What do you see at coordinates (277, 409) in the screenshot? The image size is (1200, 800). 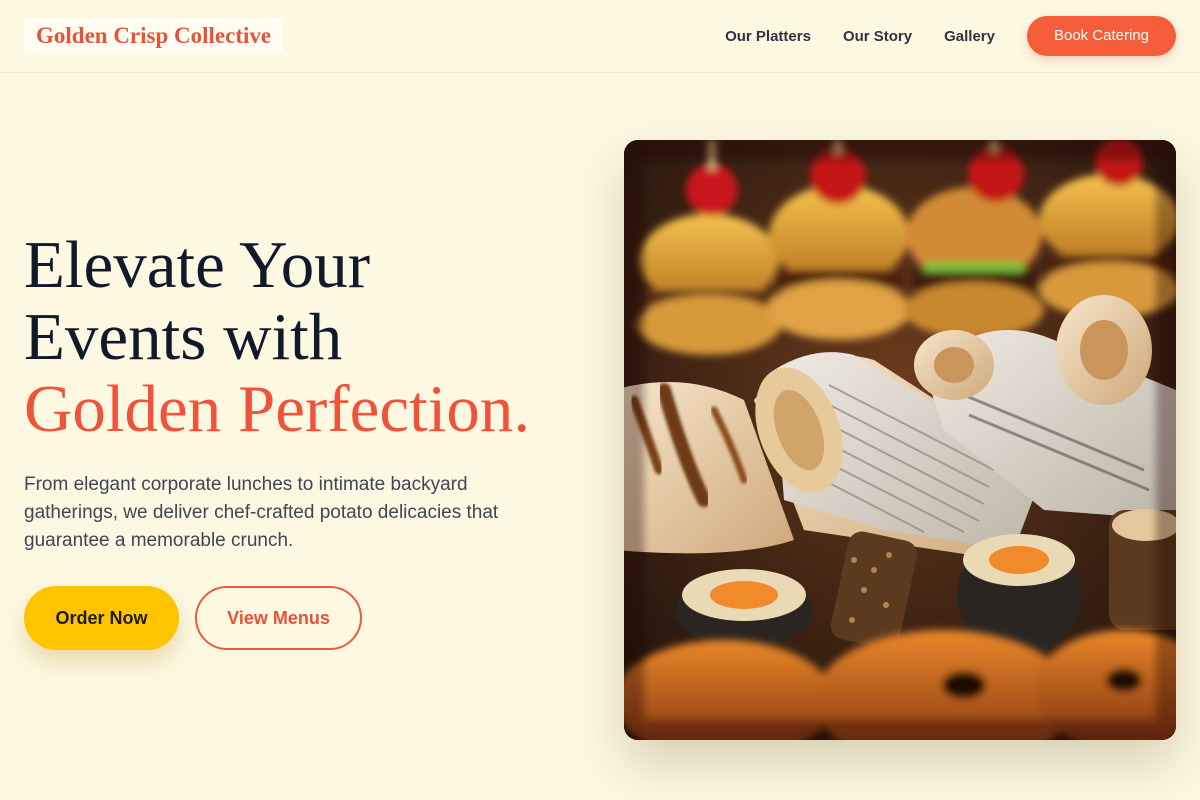 I see `hero-title-accent: Golden Perfection.` at bounding box center [277, 409].